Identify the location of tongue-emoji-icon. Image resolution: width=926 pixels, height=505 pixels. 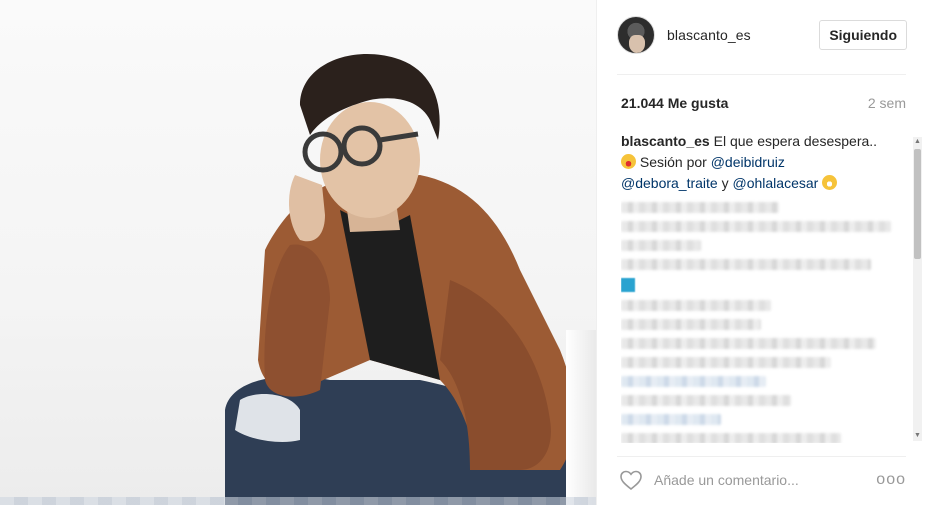
(628, 161).